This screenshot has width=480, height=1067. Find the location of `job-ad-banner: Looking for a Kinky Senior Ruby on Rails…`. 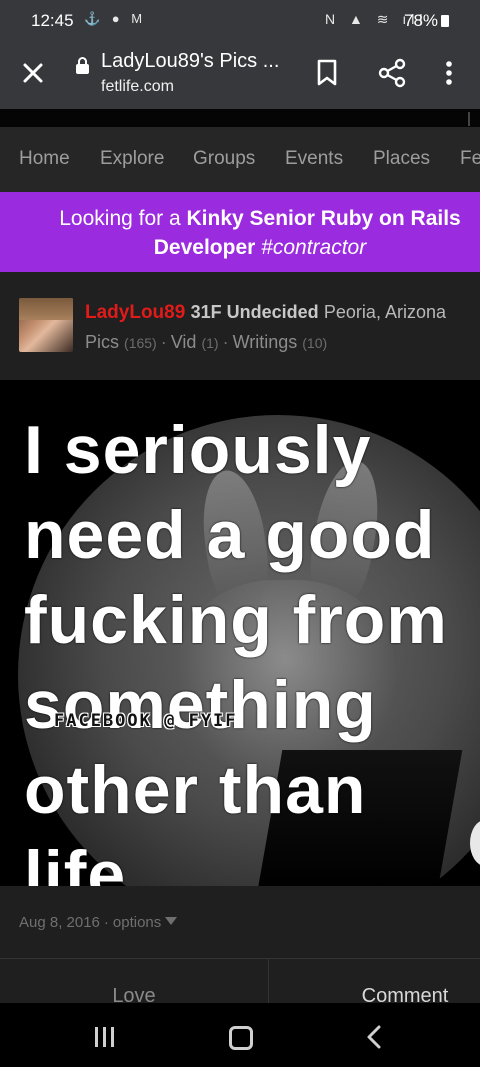

job-ad-banner: Looking for a Kinky Senior Ruby on Rails… is located at coordinates (240, 232).